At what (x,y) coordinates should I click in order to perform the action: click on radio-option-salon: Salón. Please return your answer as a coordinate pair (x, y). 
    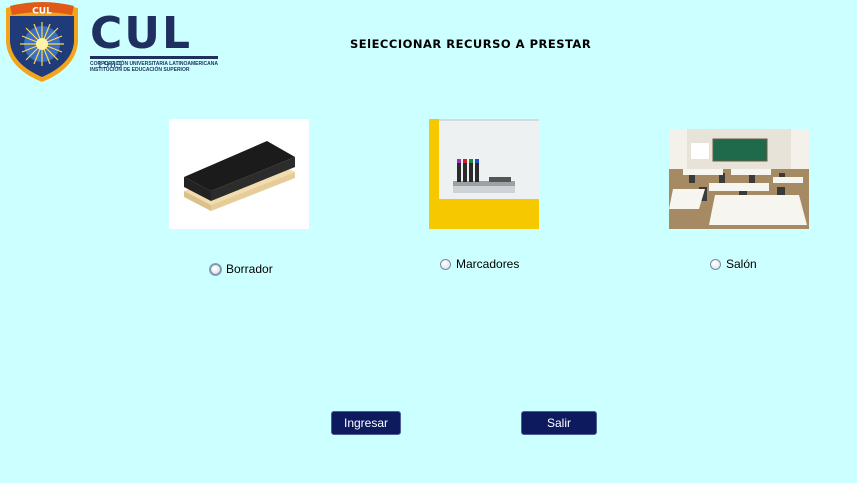
    Looking at the image, I should click on (733, 264).